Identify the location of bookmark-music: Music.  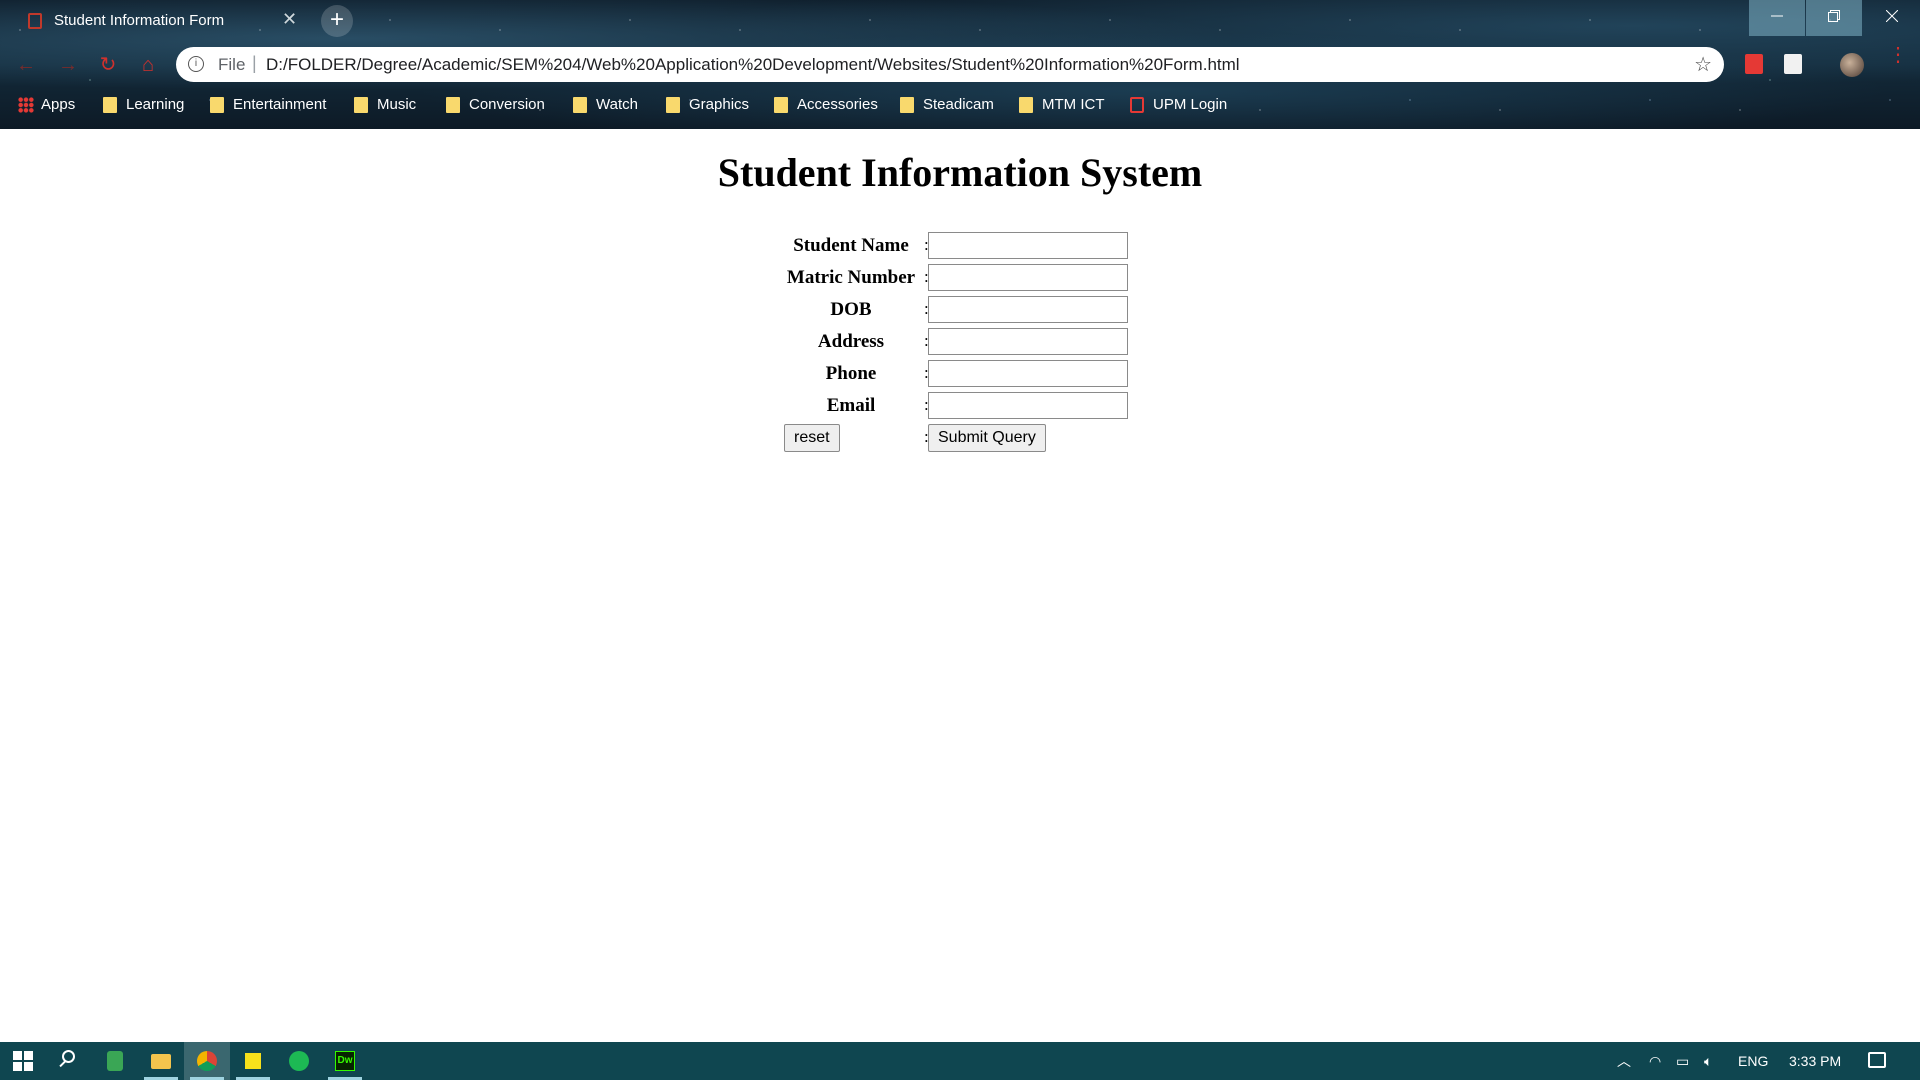
(385, 105).